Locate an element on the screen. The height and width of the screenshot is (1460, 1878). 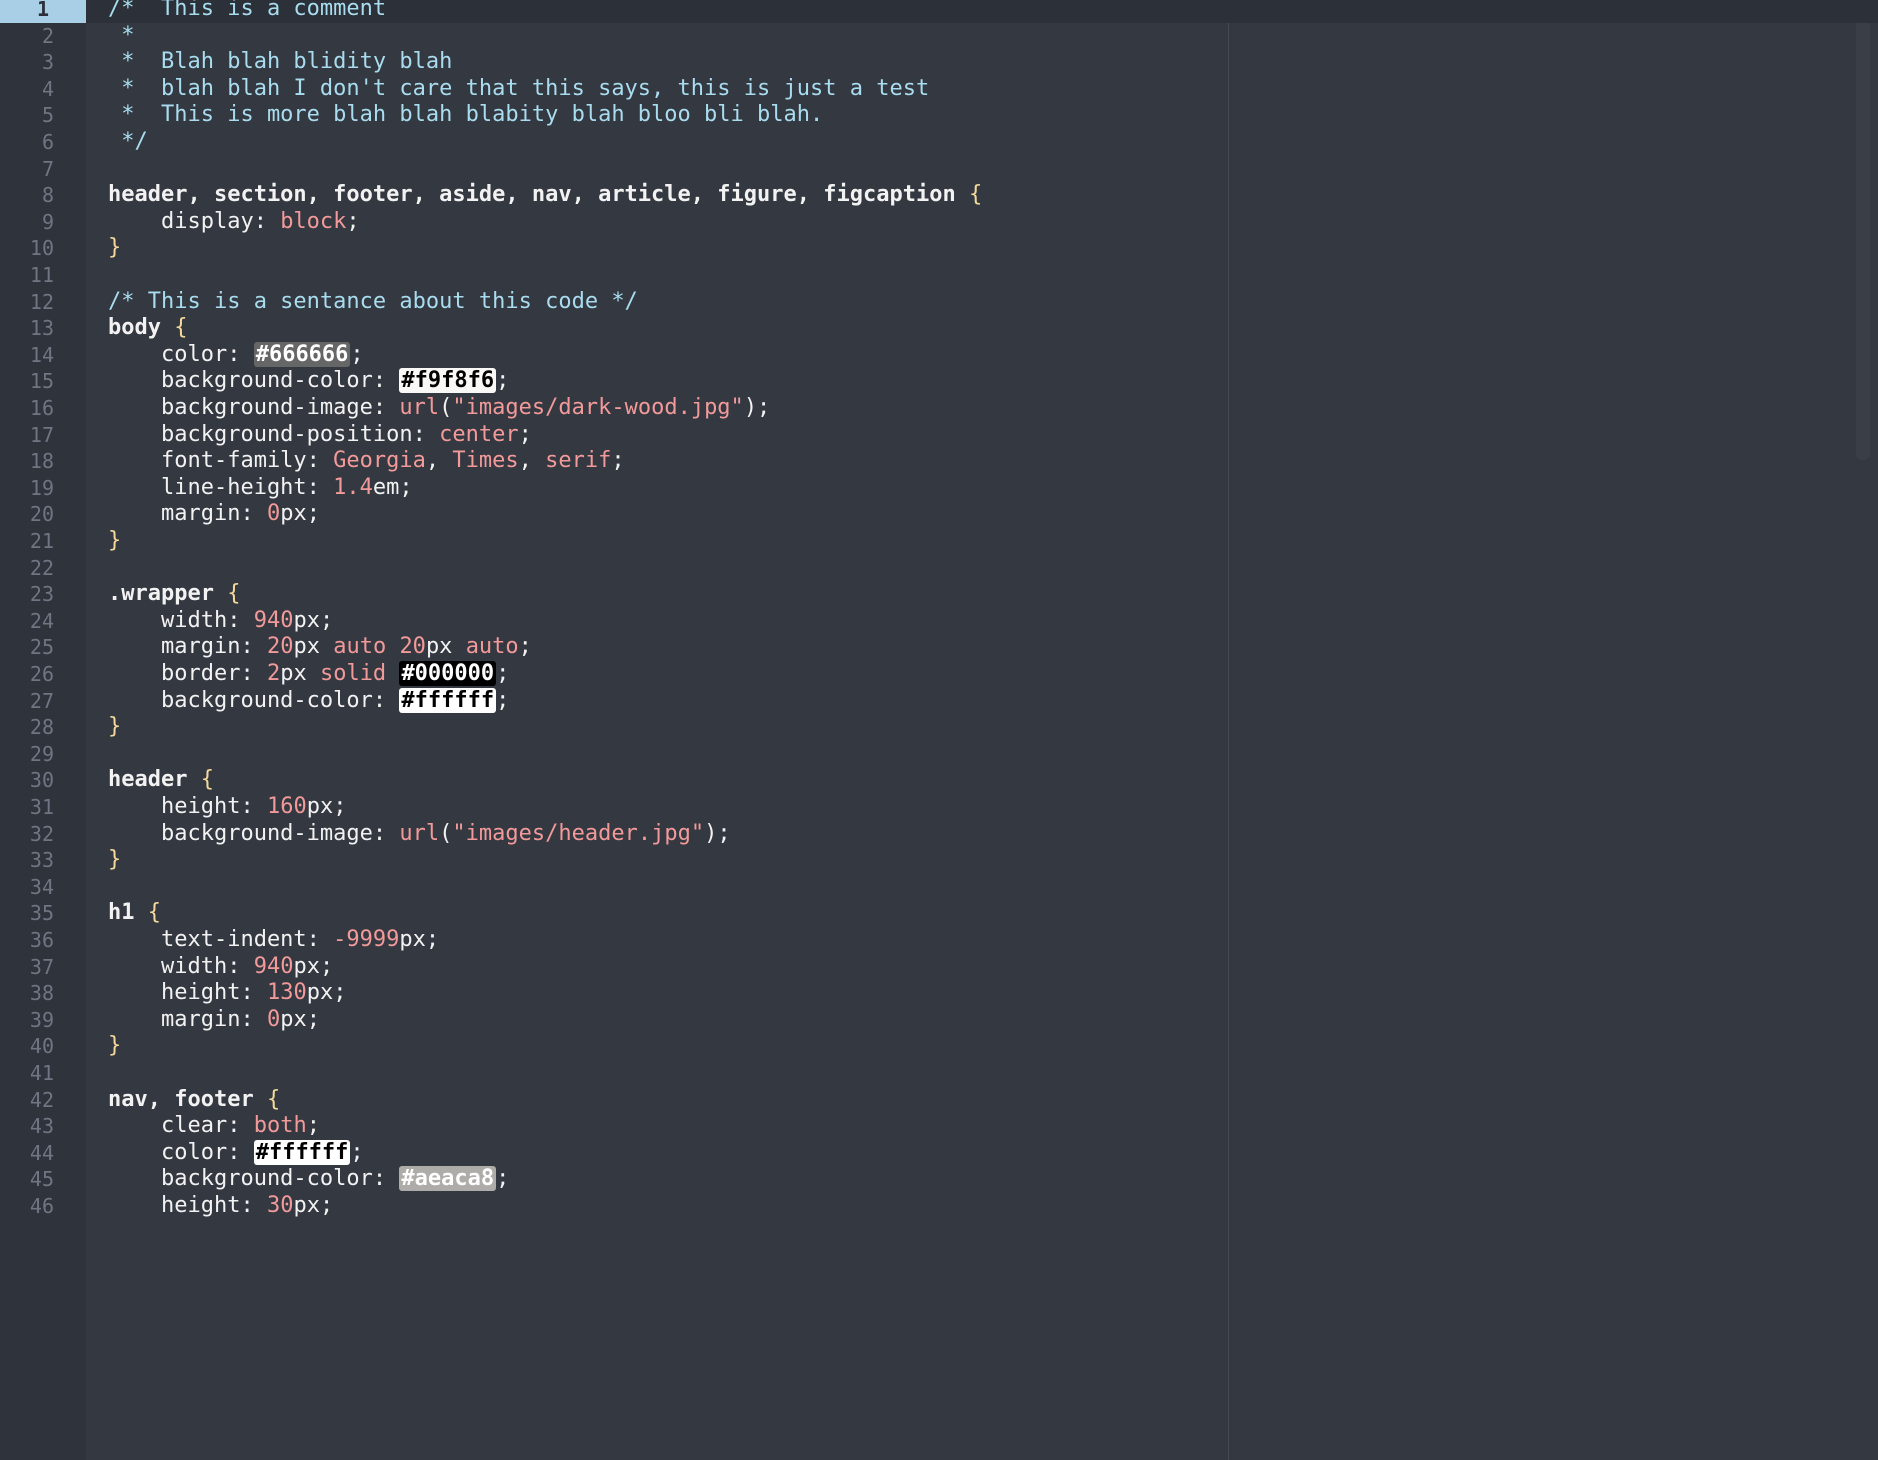
line-source: .wrapper { is located at coordinates (174, 594).